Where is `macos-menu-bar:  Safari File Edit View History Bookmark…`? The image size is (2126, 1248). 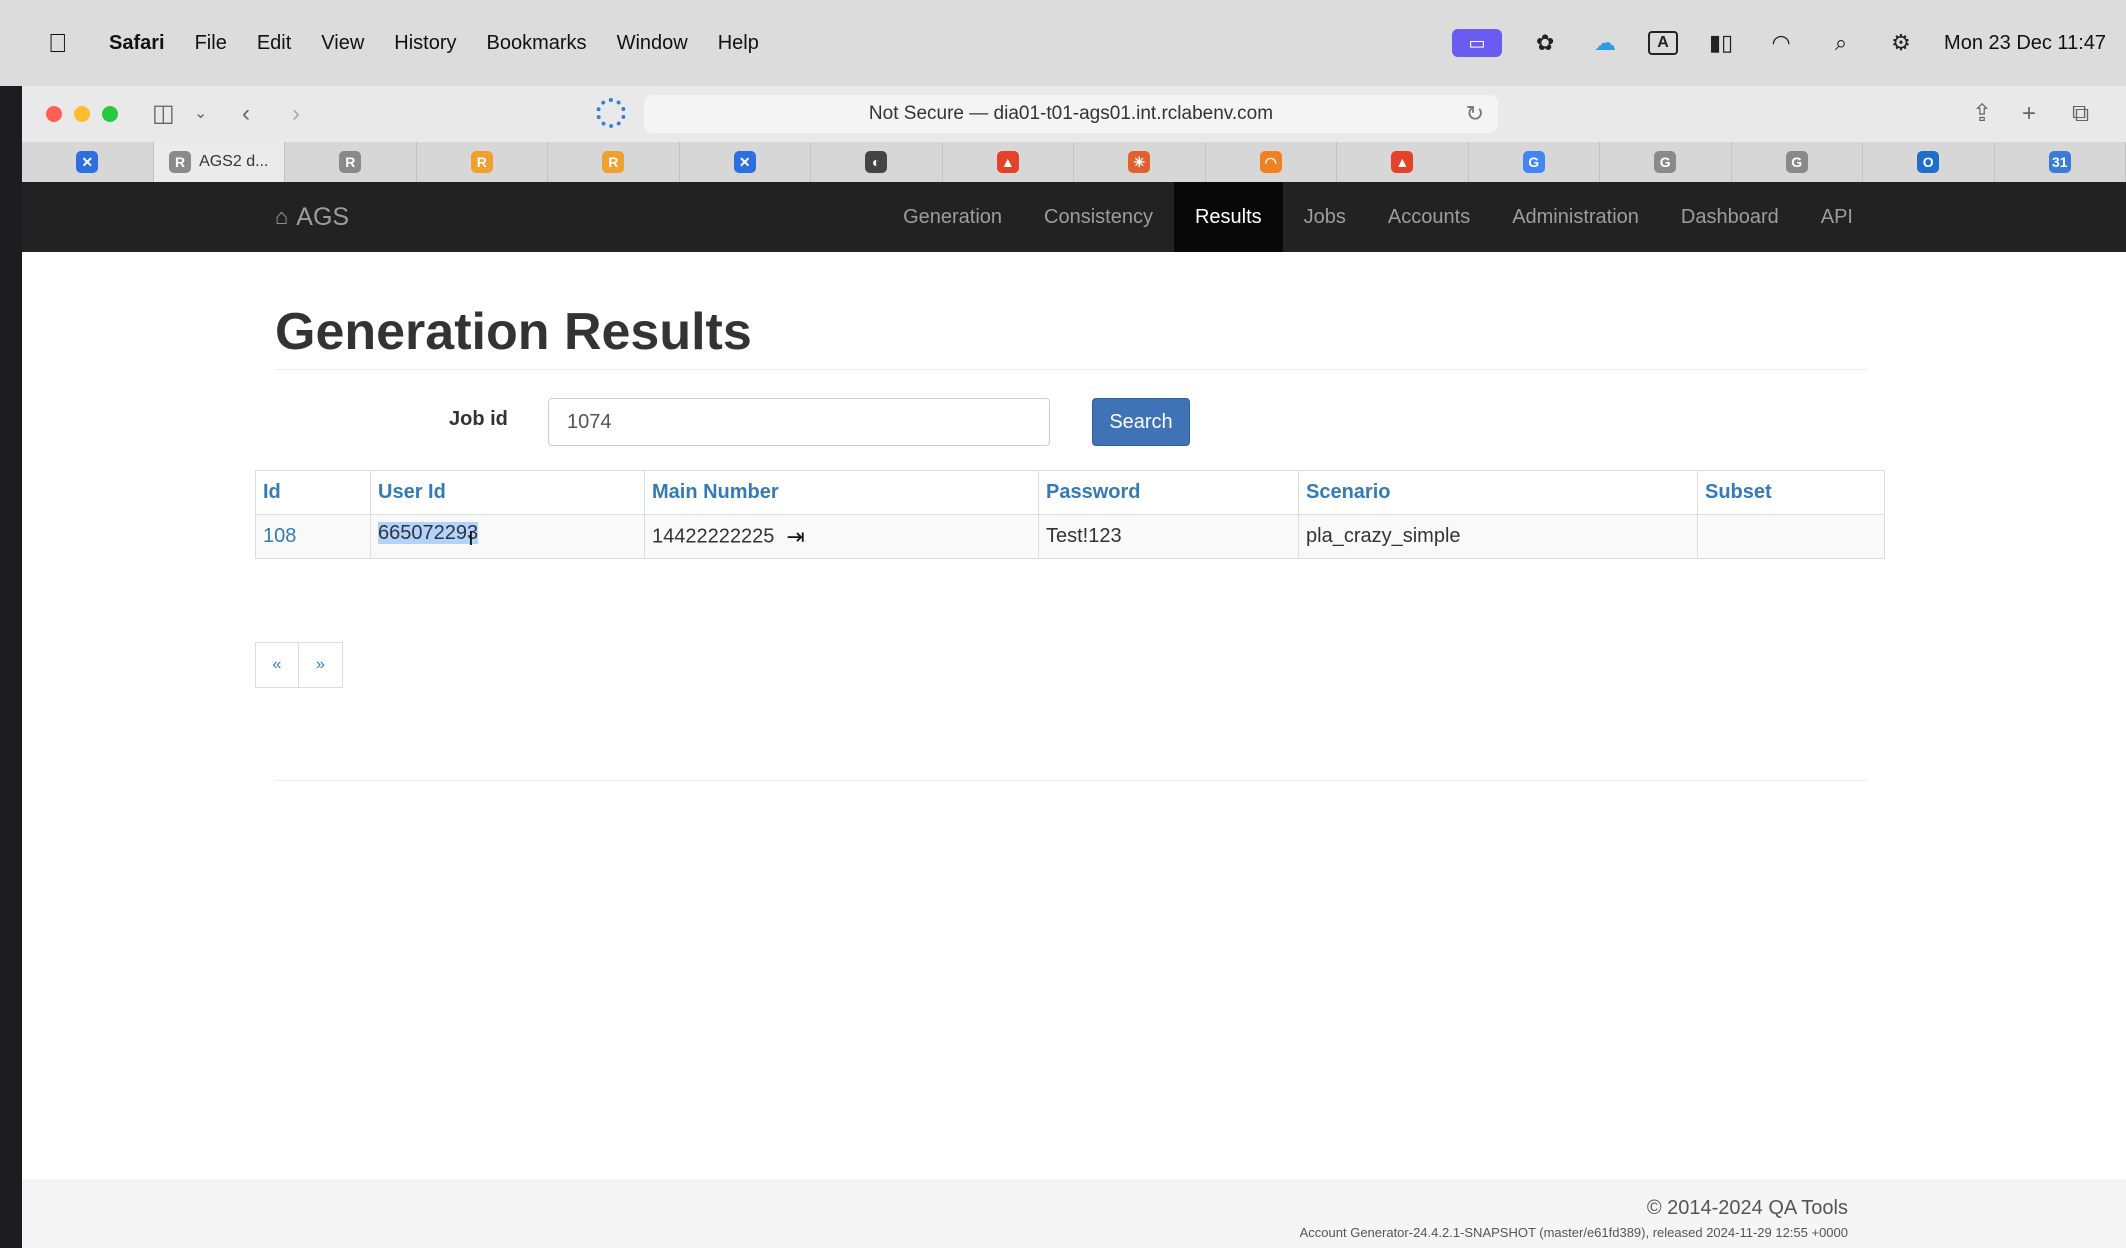 macos-menu-bar:  Safari File Edit View History Bookmark… is located at coordinates (1063, 43).